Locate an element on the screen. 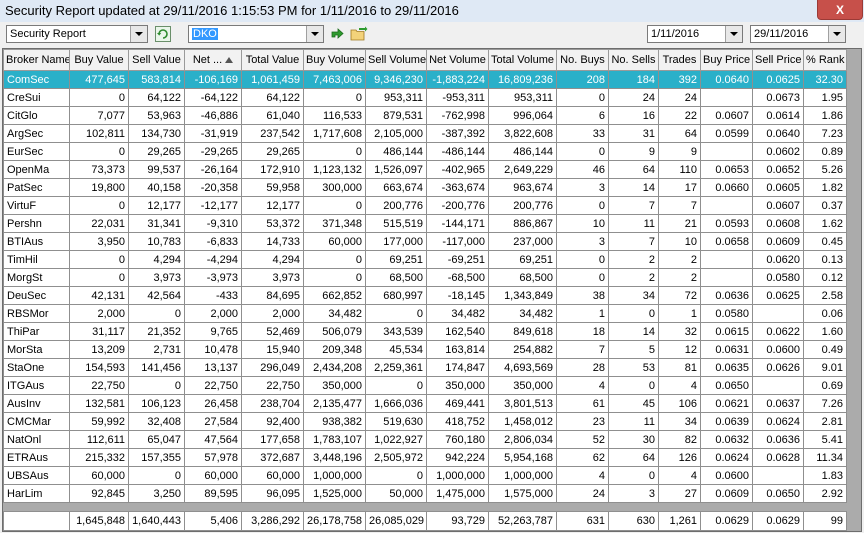  cell-sell-price: 0.0650 is located at coordinates (778, 493).